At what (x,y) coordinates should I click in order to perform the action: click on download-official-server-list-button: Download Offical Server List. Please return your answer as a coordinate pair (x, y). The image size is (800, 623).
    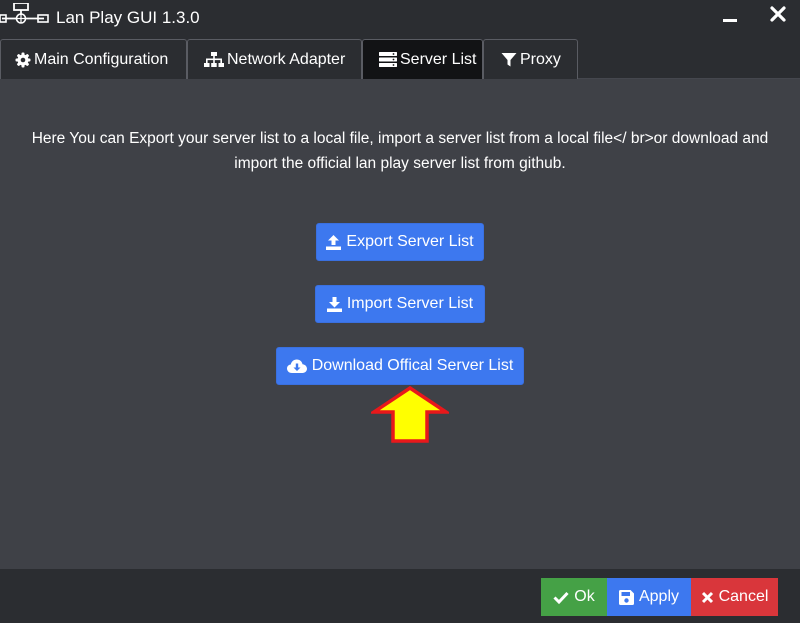
    Looking at the image, I should click on (400, 366).